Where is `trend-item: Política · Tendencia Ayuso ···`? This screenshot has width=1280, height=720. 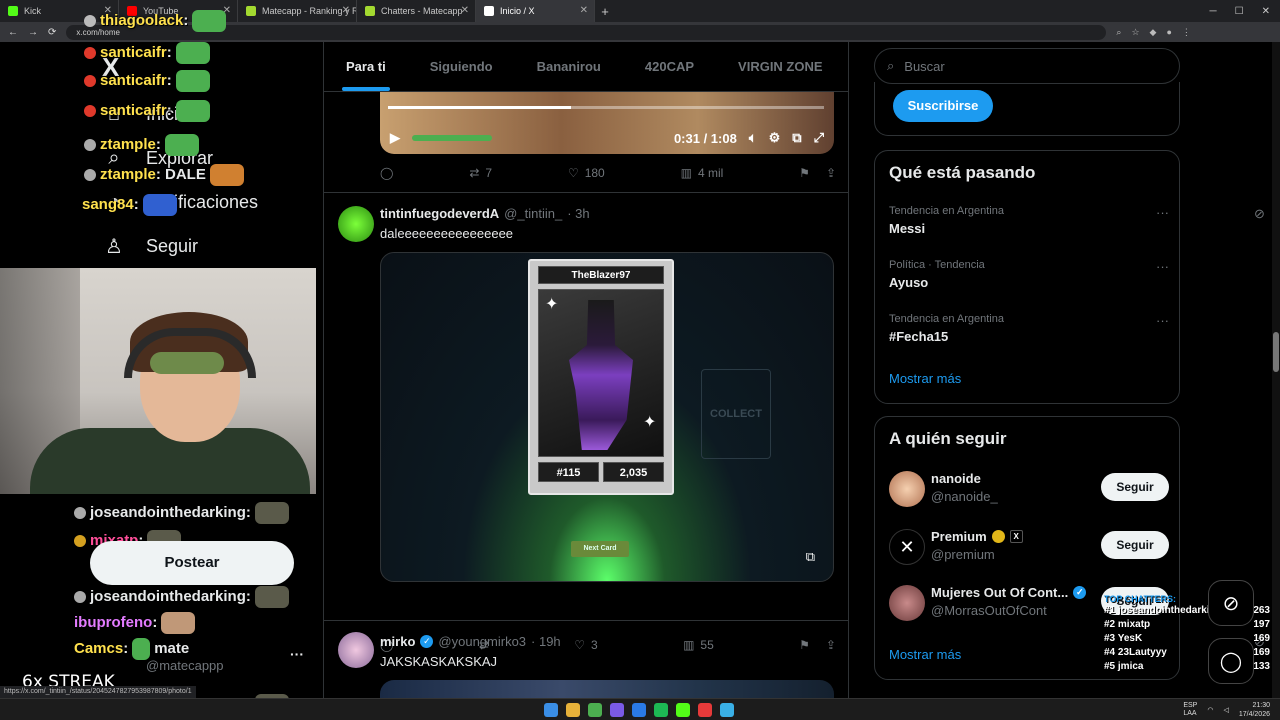 trend-item: Política · Tendencia Ayuso ··· is located at coordinates (1029, 274).